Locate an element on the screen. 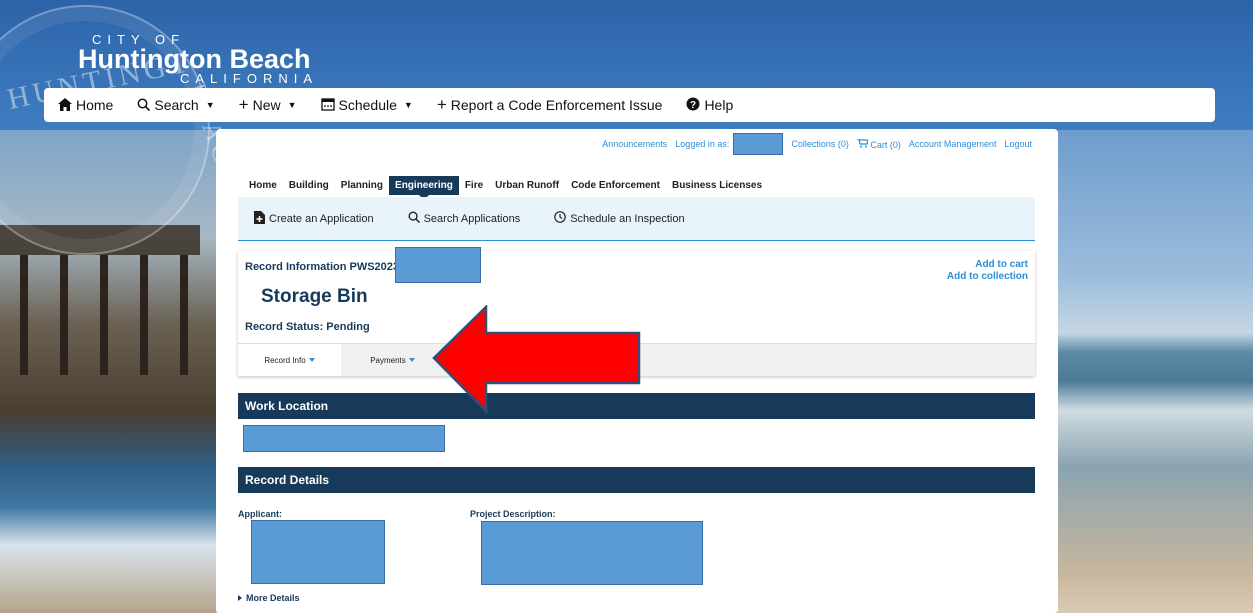 The image size is (1253, 613). nav-search: Search ▼ is located at coordinates (176, 105).